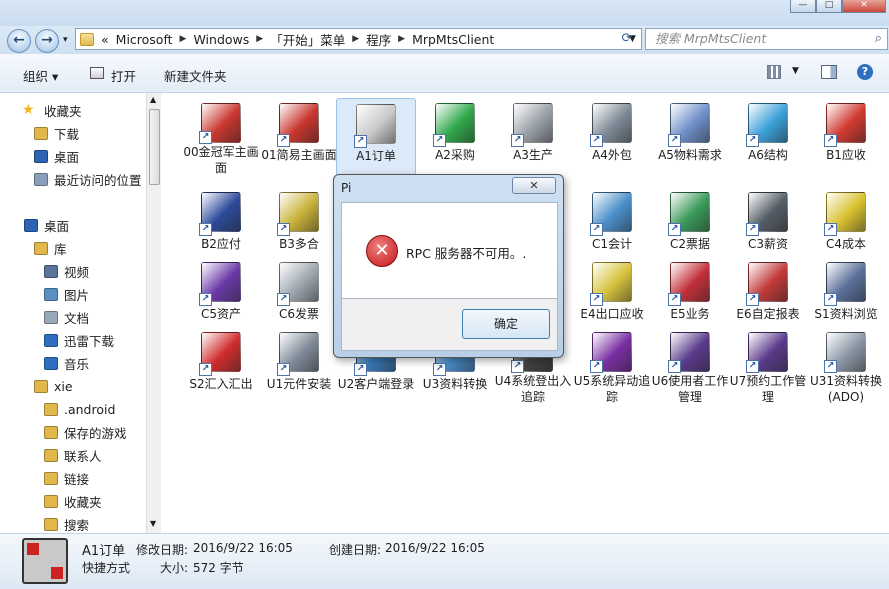  Describe the element at coordinates (690, 351) in the screenshot. I see `user-work-icon: ↗` at that location.